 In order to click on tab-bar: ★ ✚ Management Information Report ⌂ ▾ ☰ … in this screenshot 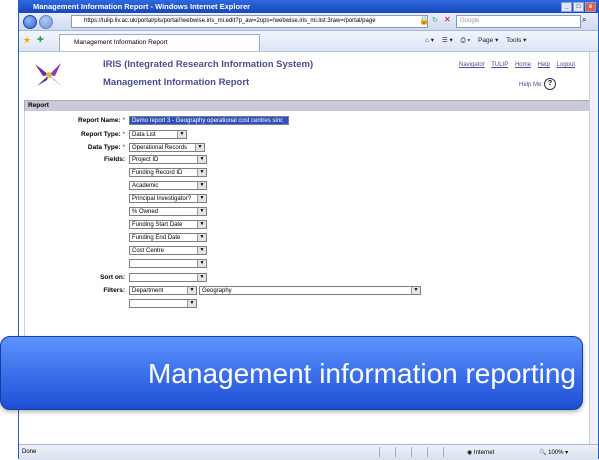, I will do `click(308, 41)`.